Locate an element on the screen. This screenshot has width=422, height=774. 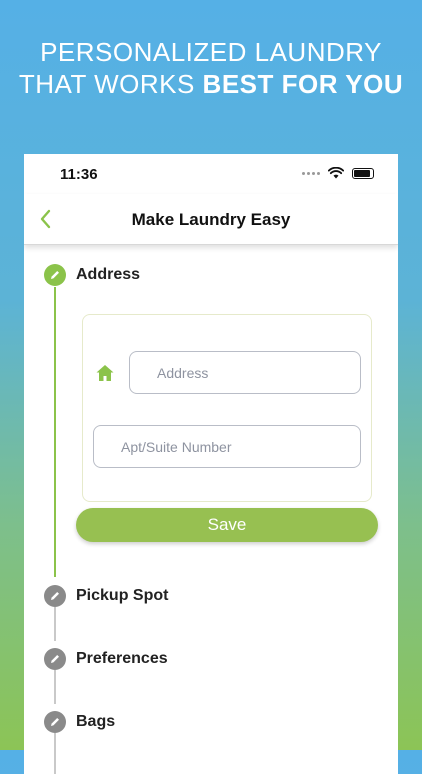
step-address: Address is located at coordinates (92, 275).